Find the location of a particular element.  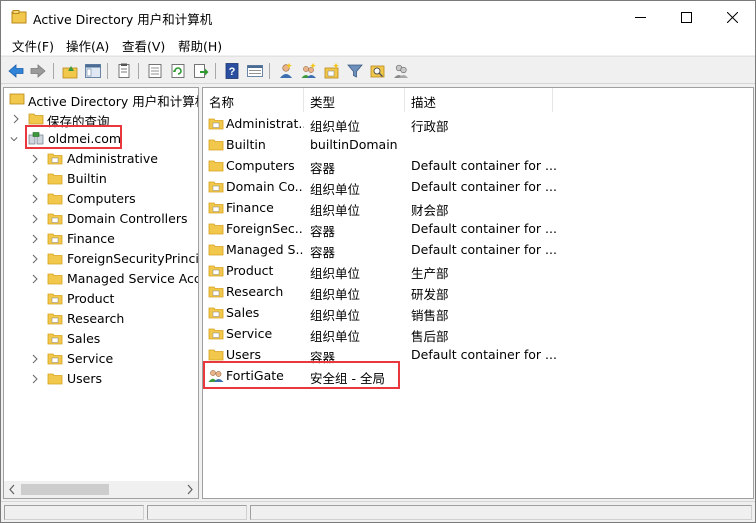

export-list-icon is located at coordinates (155, 71).